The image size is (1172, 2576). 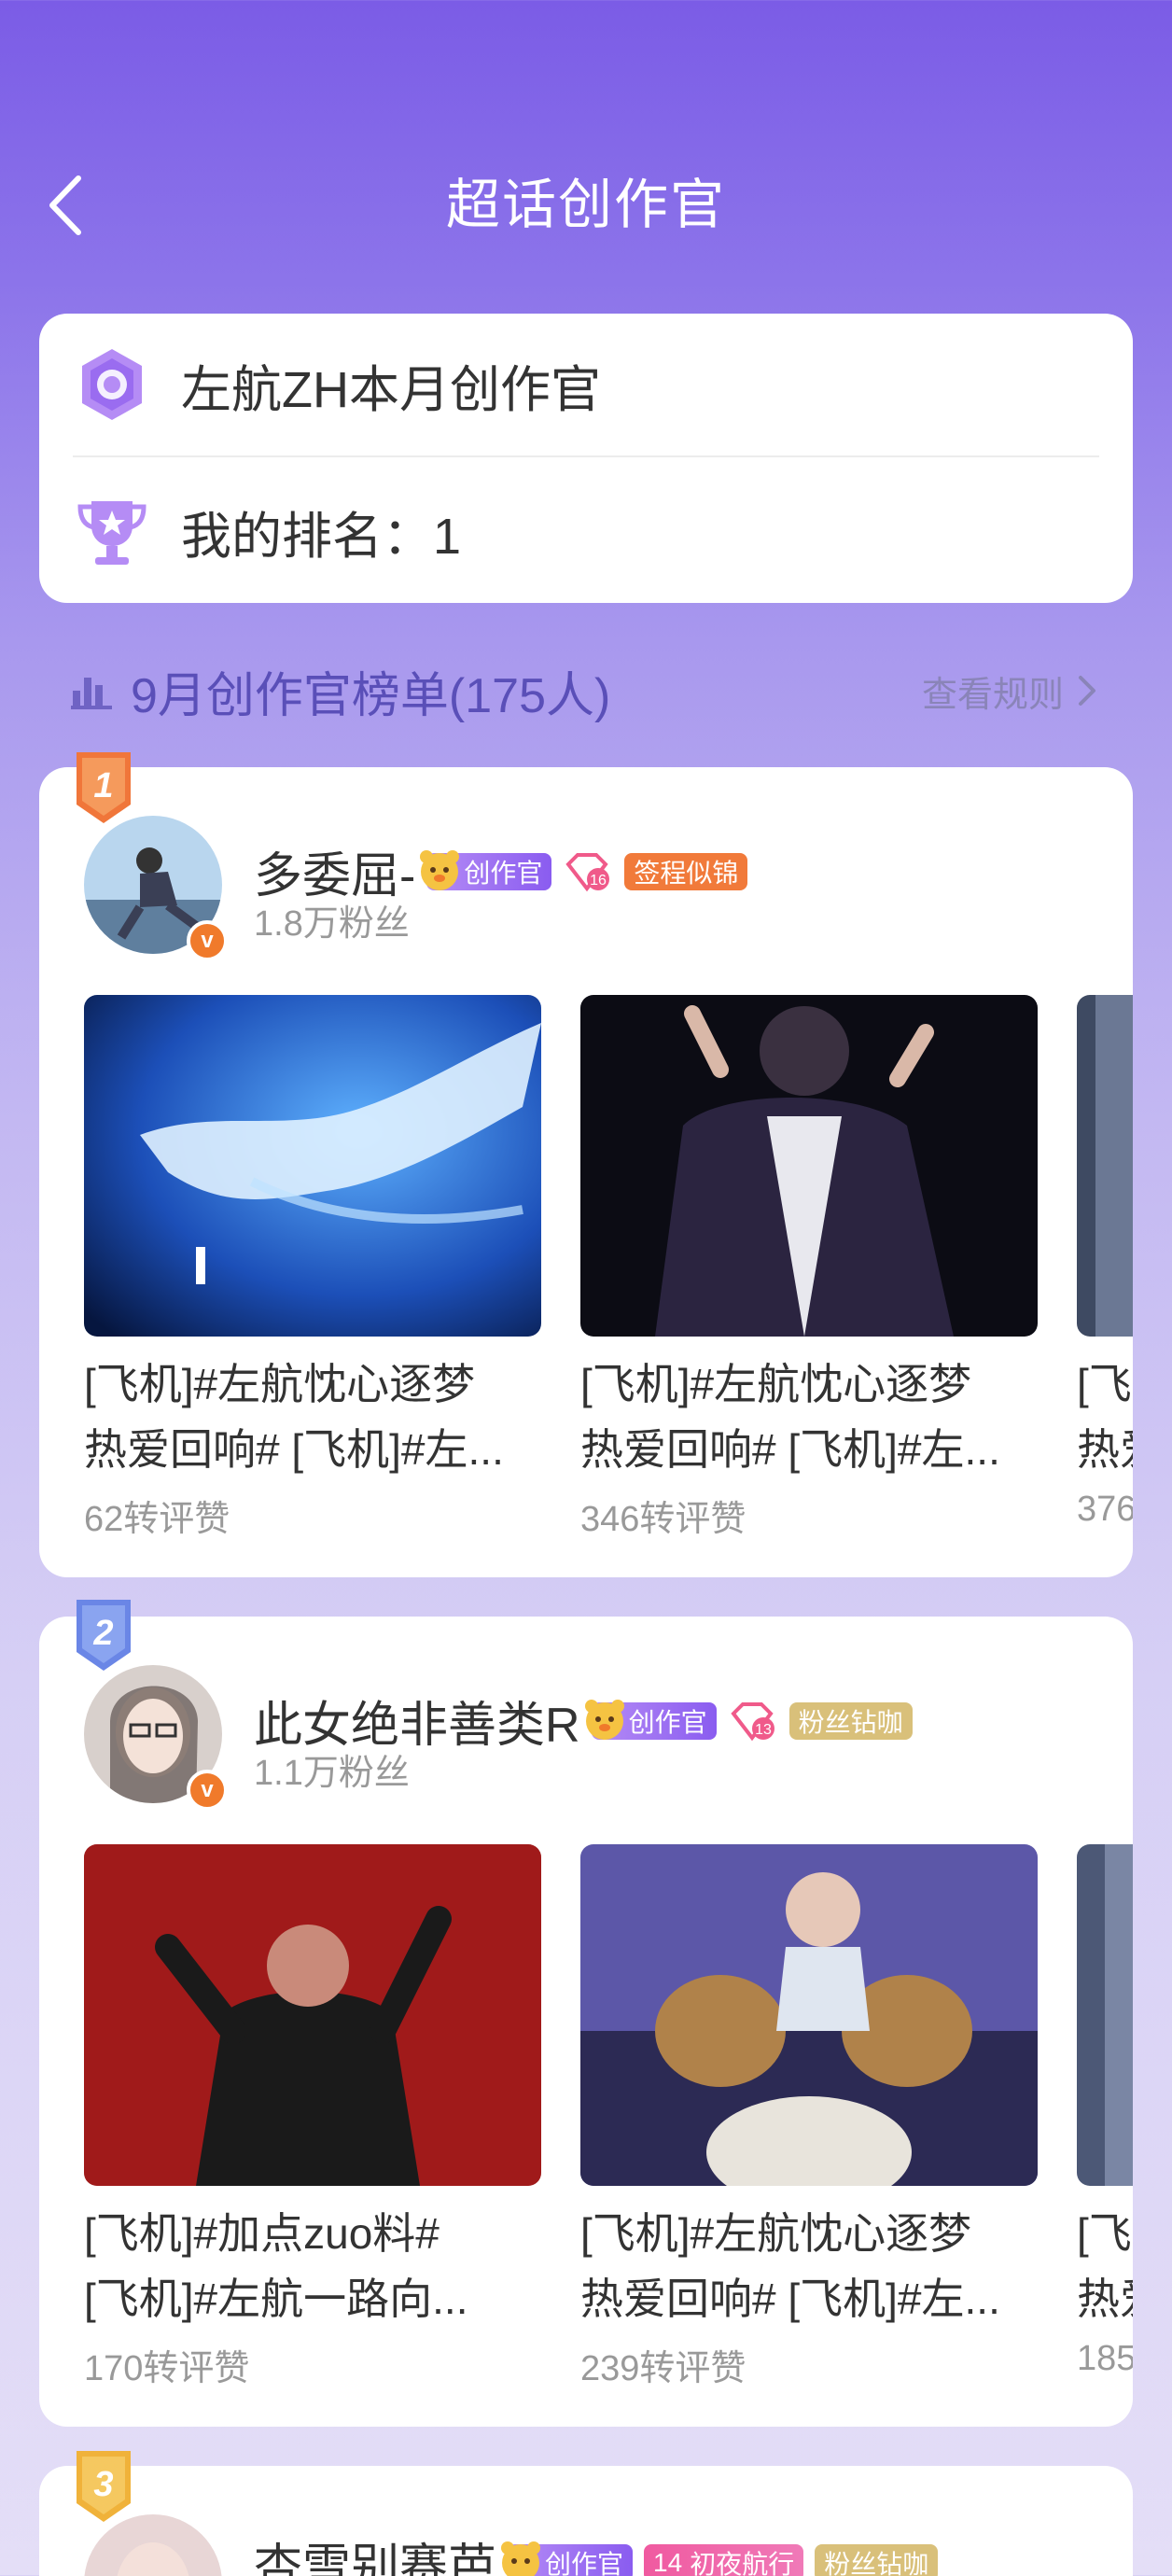 What do you see at coordinates (850, 1720) in the screenshot?
I see `fan-badge: 粉丝钻咖` at bounding box center [850, 1720].